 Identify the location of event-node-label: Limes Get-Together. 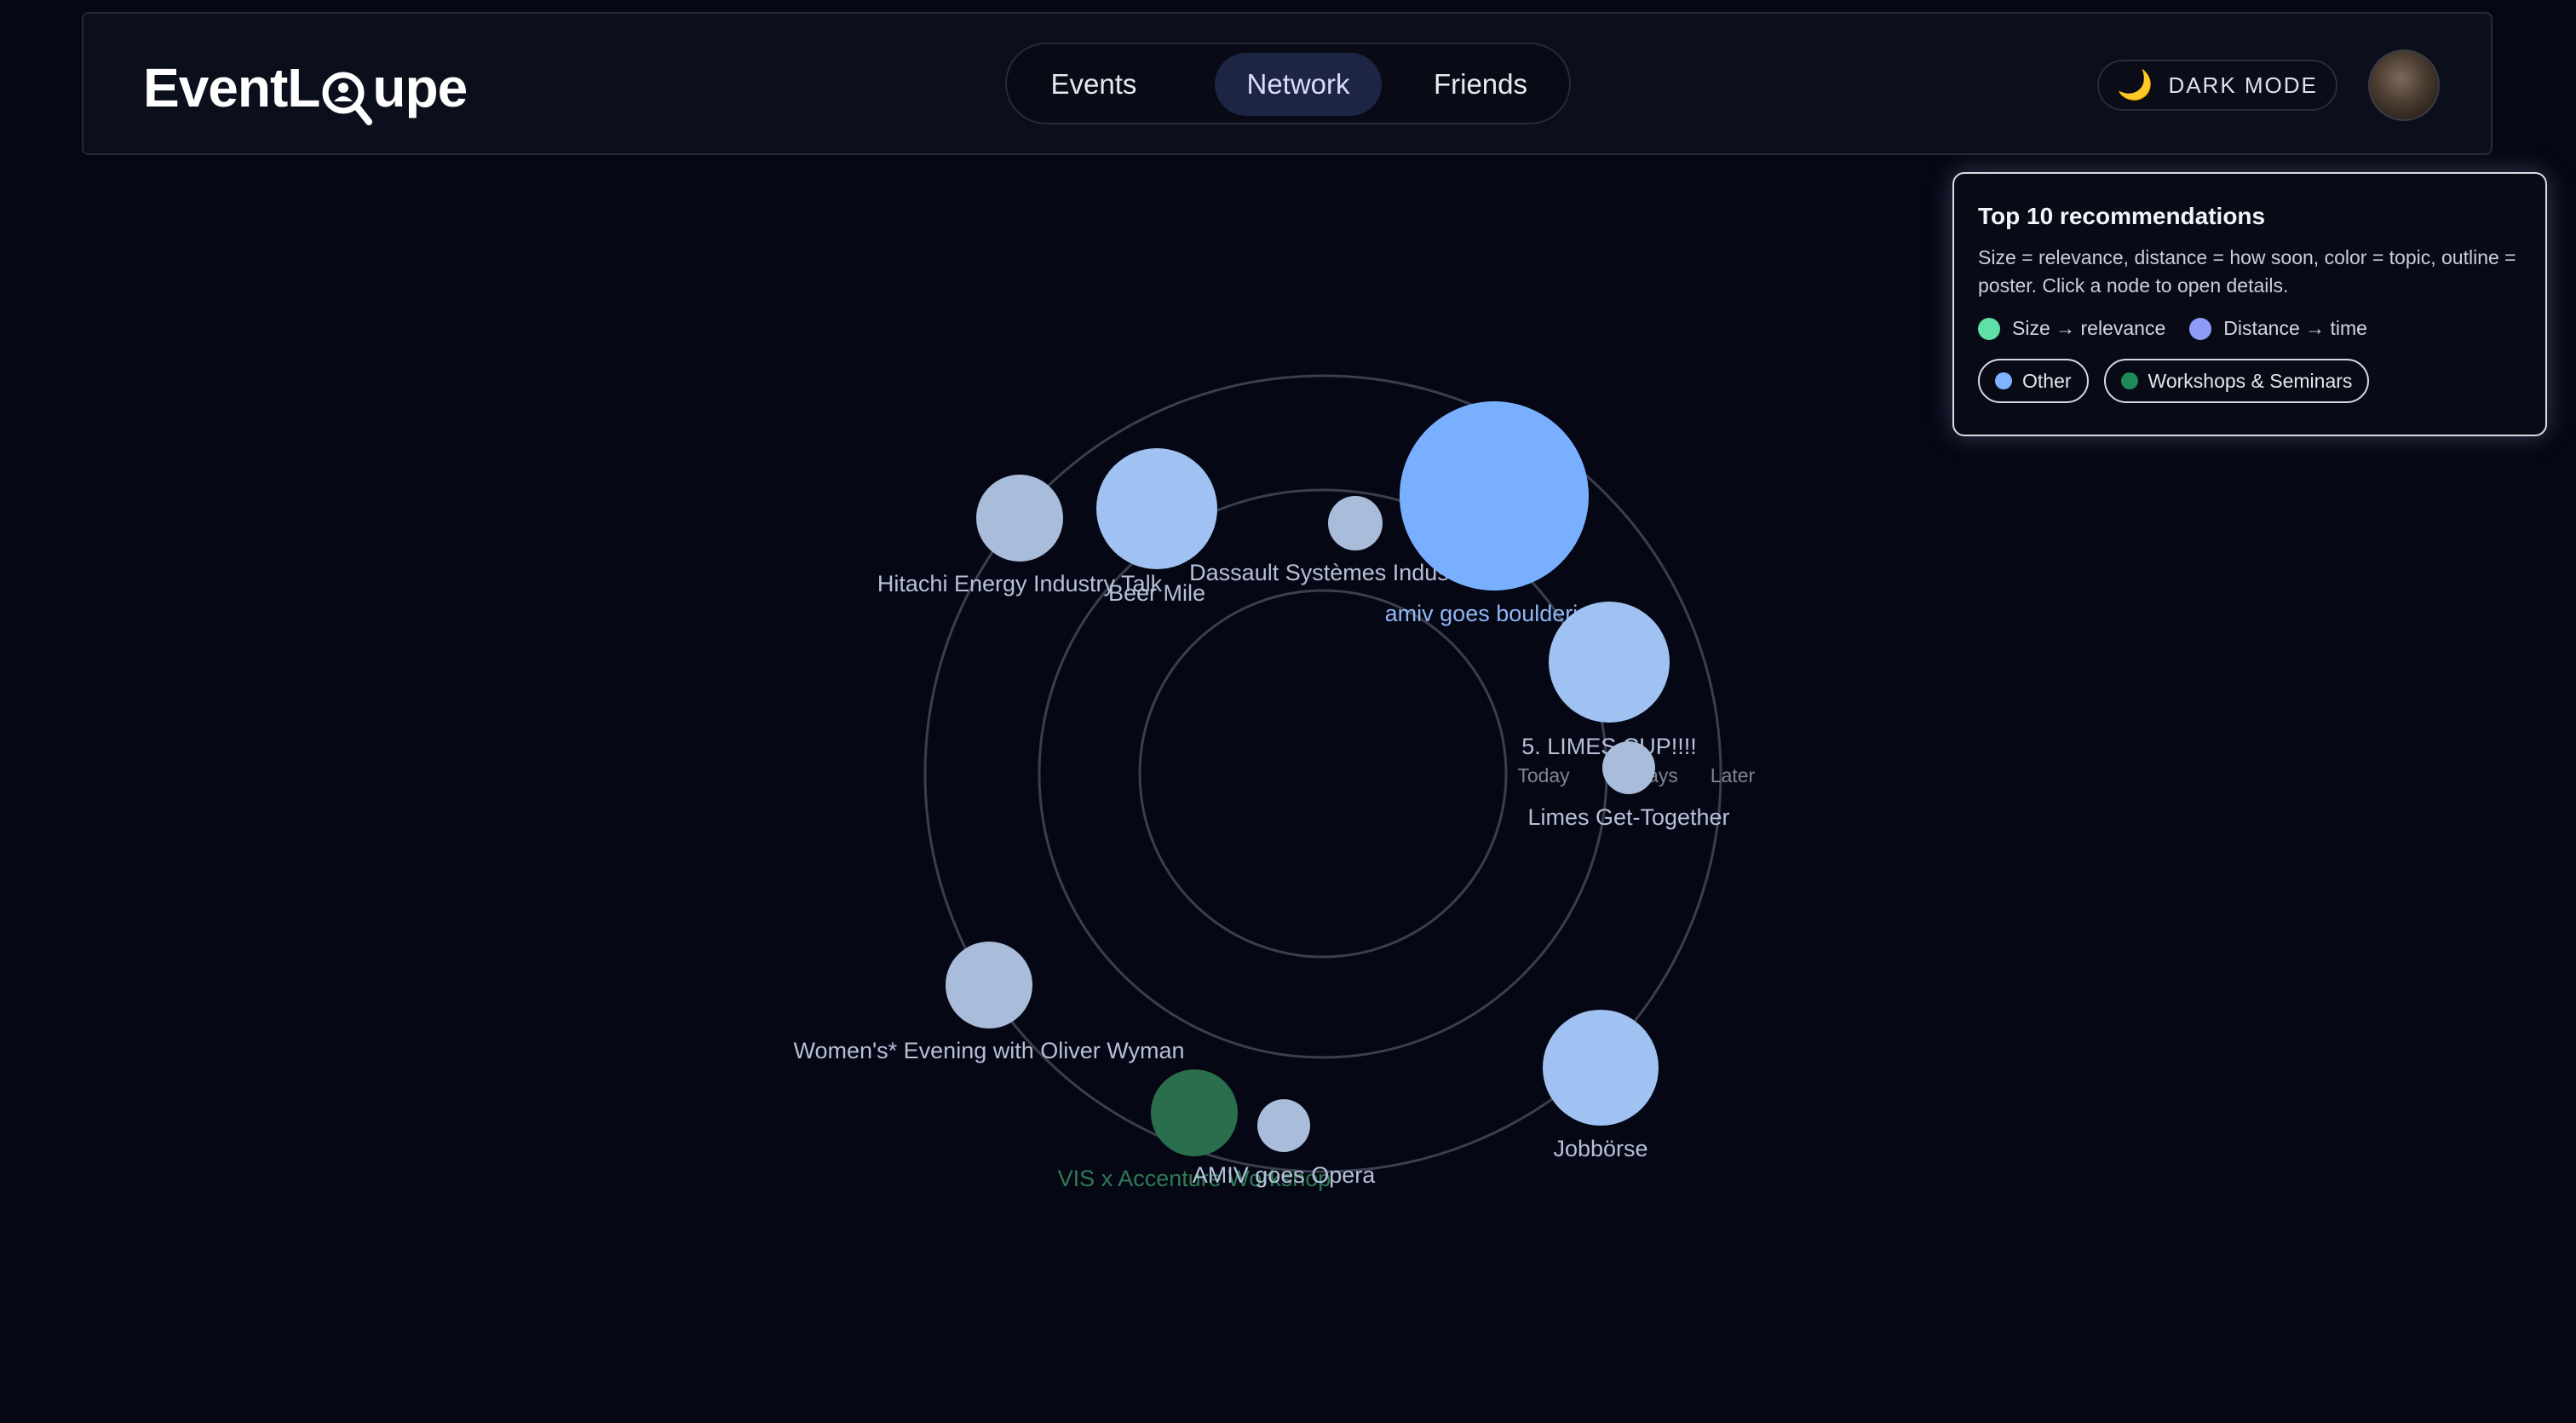
(1628, 817).